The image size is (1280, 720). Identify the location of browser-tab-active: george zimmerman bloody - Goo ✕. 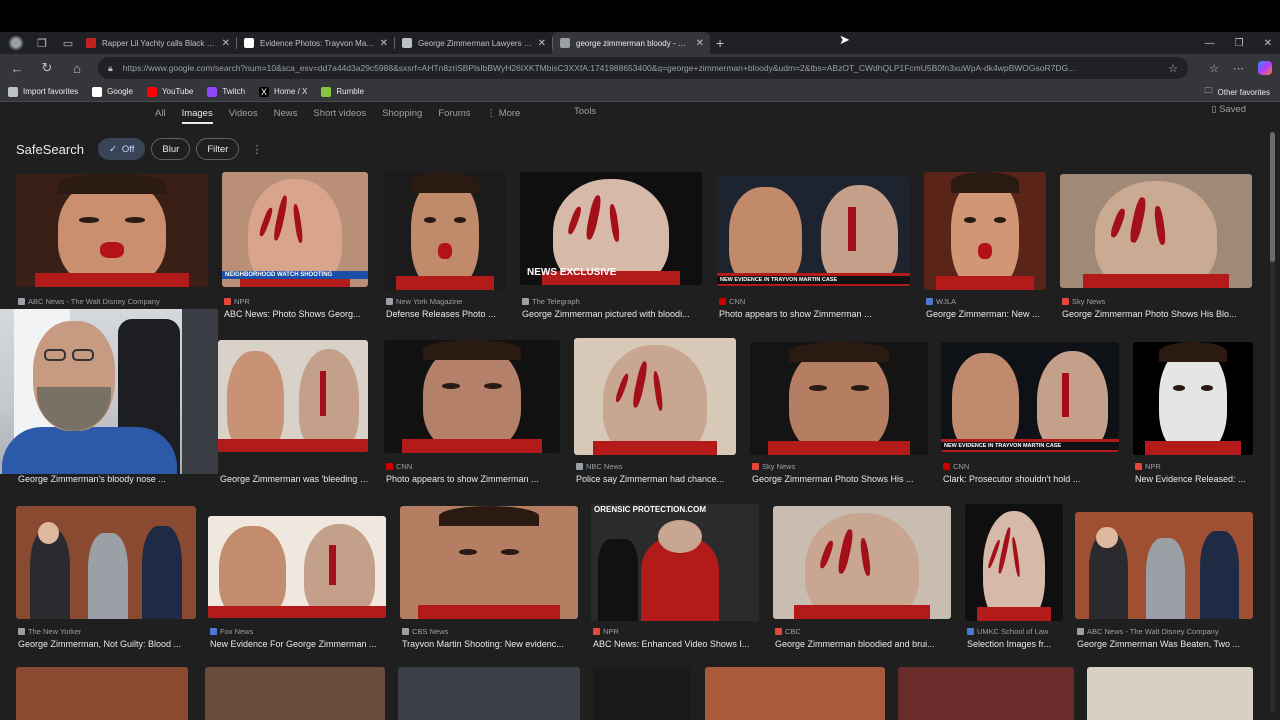
(631, 43).